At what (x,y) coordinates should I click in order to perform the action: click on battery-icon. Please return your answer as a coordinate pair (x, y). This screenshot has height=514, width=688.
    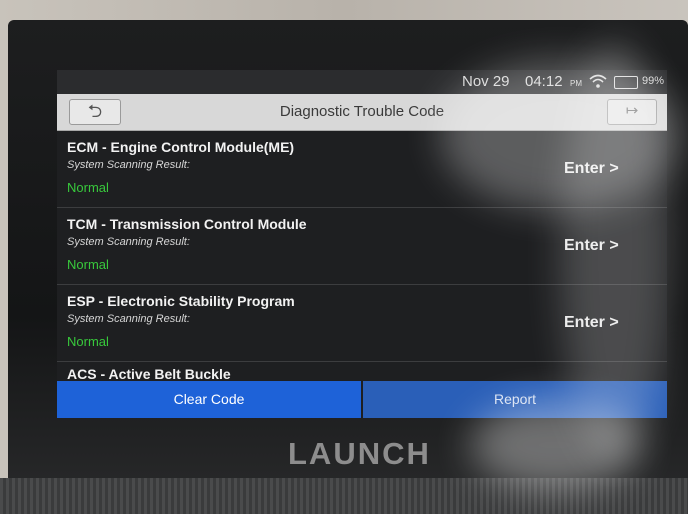
    Looking at the image, I should click on (626, 82).